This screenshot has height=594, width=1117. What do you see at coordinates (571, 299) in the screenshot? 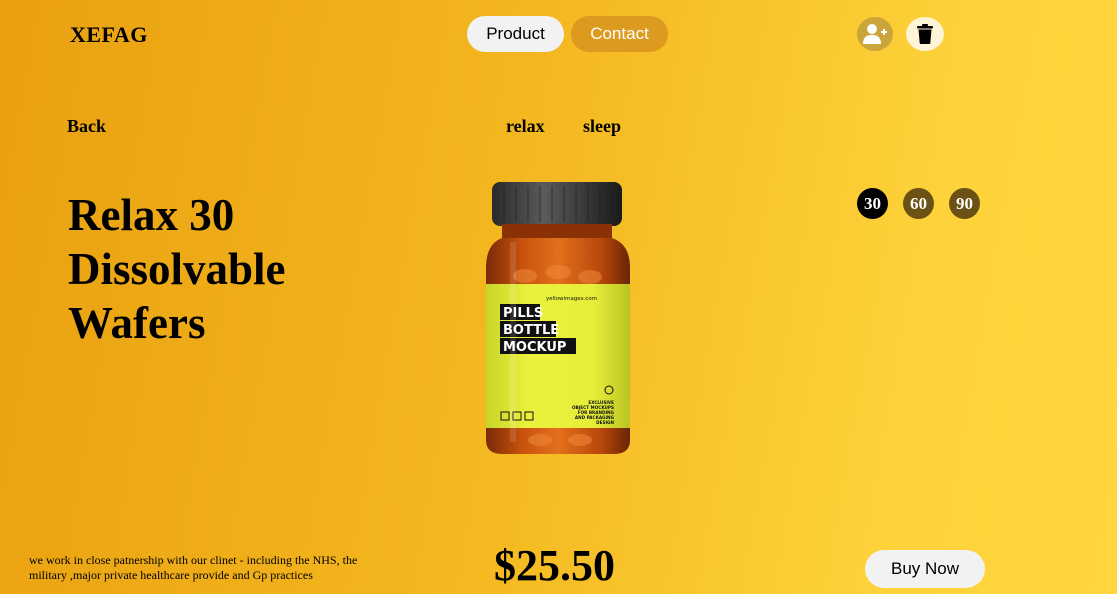
I see `bottle-label-site: yellowimages.com` at bounding box center [571, 299].